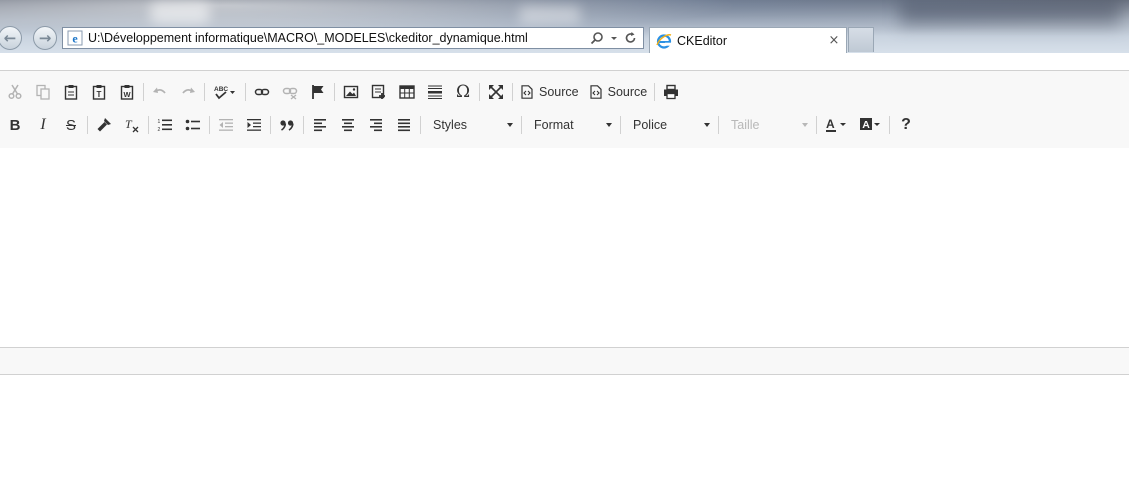  What do you see at coordinates (159, 122) in the screenshot?
I see `svg-text: 1` at bounding box center [159, 122].